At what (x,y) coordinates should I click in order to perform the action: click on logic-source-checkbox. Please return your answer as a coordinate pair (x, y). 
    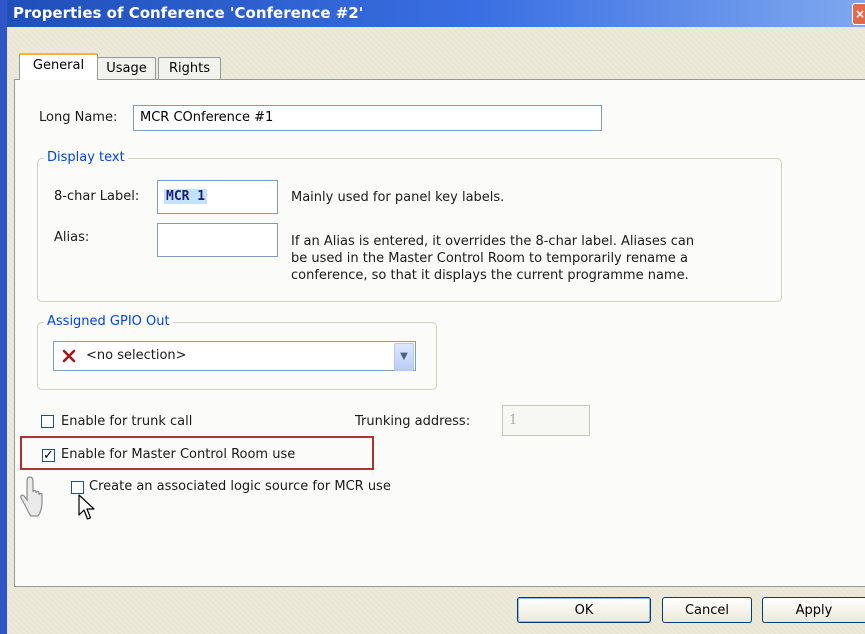
    Looking at the image, I should click on (77, 487).